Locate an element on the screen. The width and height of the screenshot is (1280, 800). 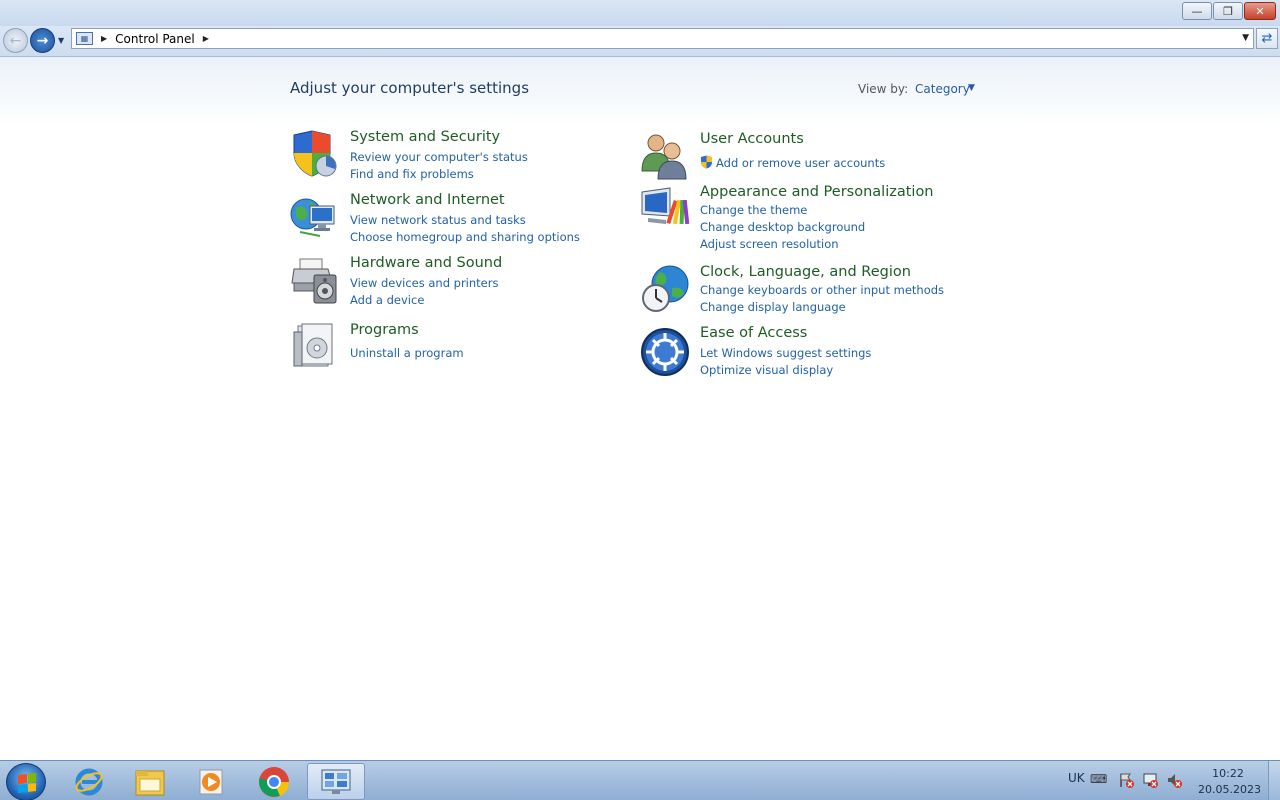
taskbar: UK ⌨ 10:22 20.05.2023 is located at coordinates (640, 780).